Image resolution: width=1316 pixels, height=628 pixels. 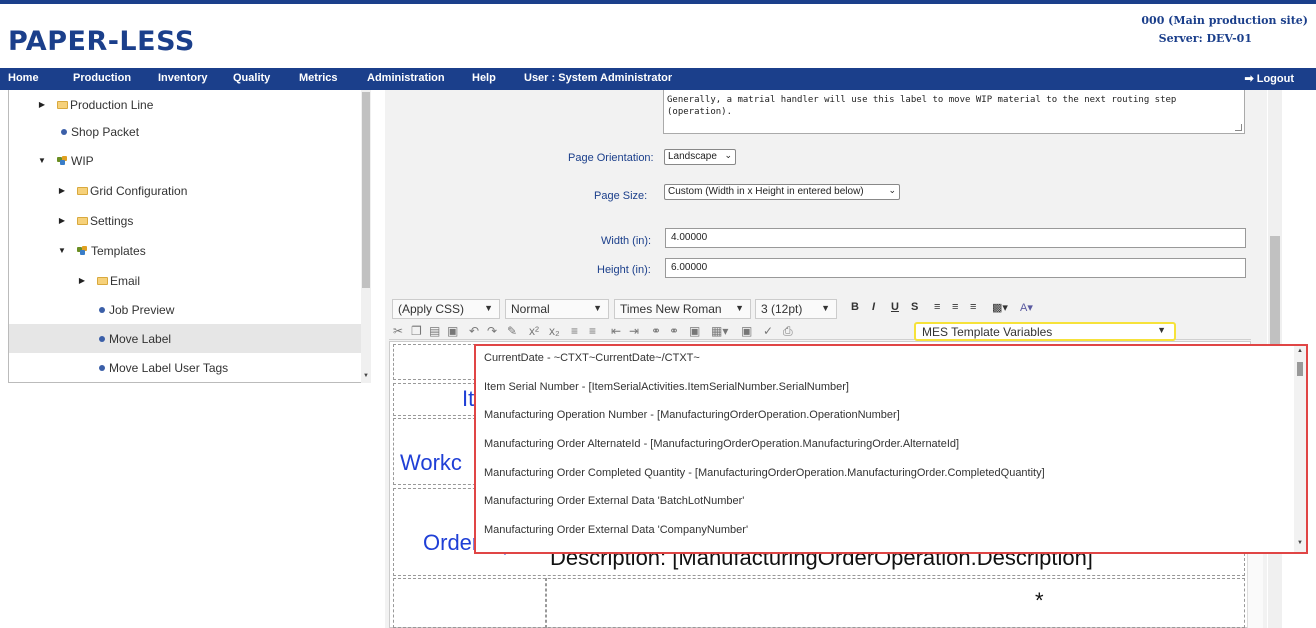 What do you see at coordinates (102, 309) in the screenshot?
I see `bullet-icon` at bounding box center [102, 309].